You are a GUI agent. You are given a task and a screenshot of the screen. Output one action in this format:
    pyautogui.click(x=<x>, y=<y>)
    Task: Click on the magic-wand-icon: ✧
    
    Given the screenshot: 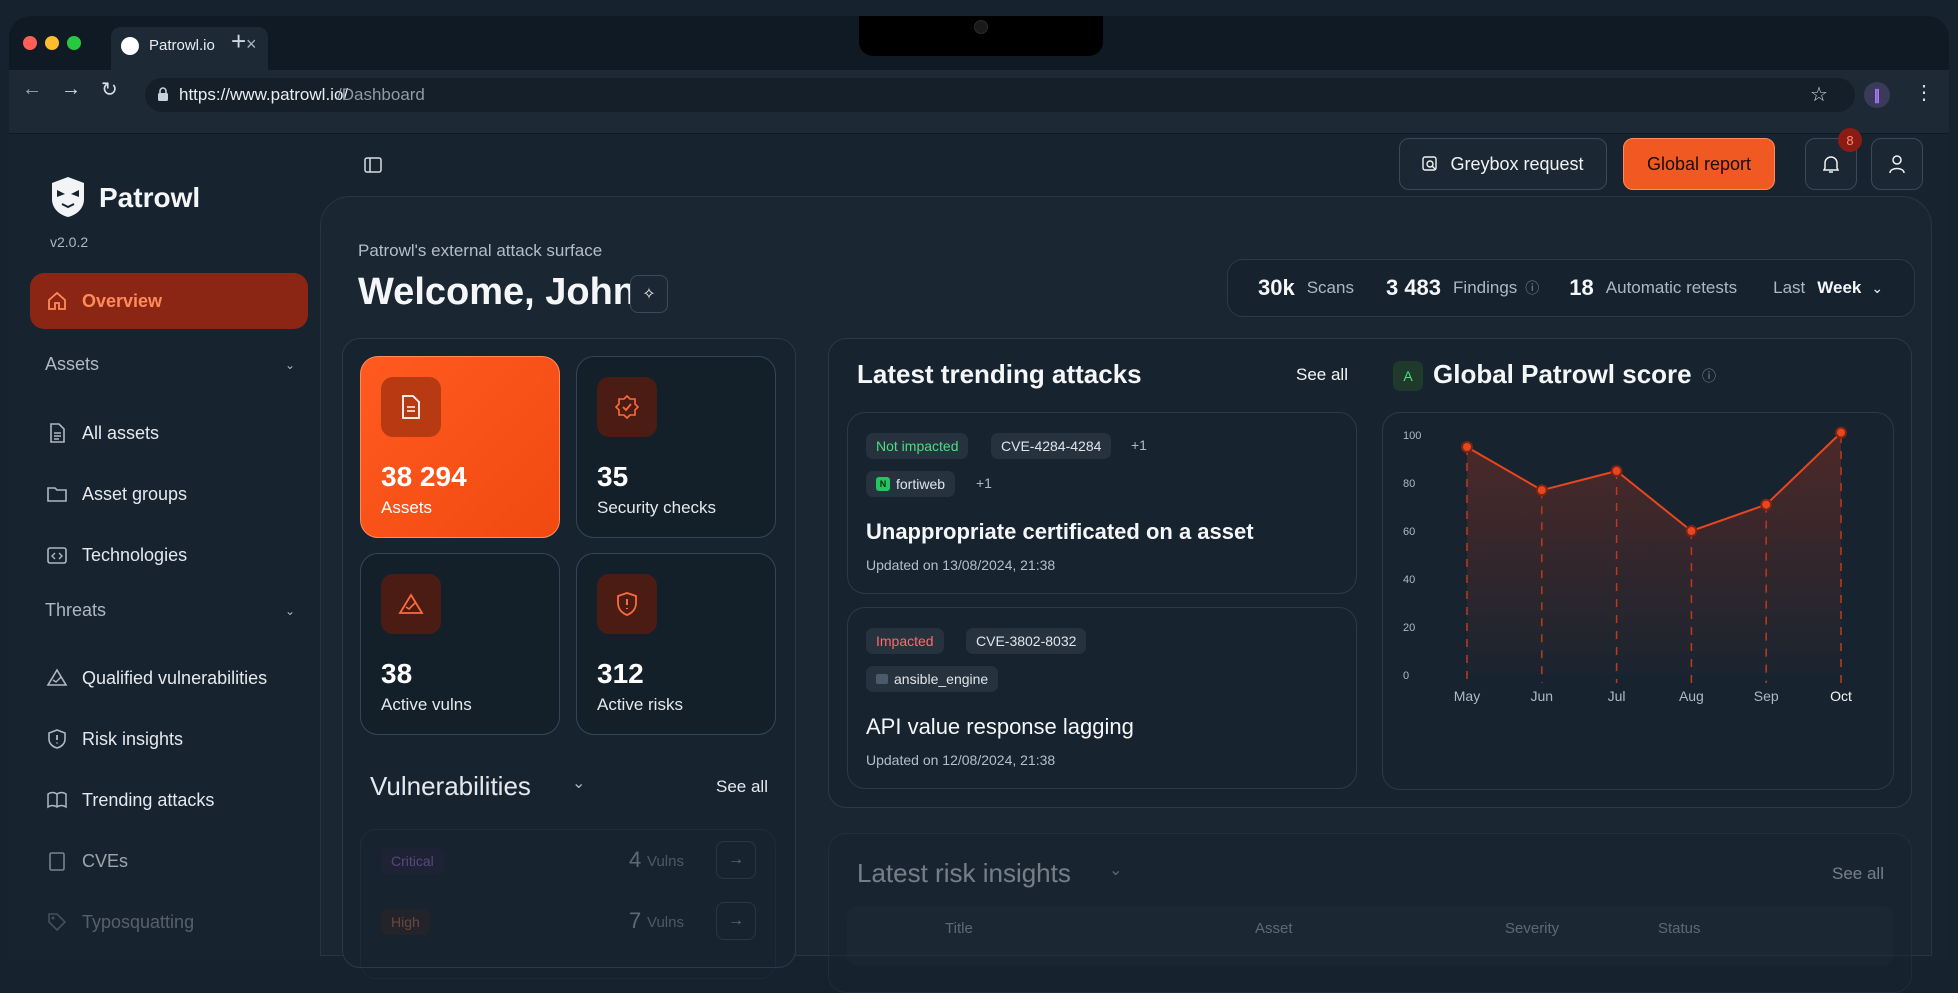 What is the action you would take?
    pyautogui.click(x=649, y=294)
    